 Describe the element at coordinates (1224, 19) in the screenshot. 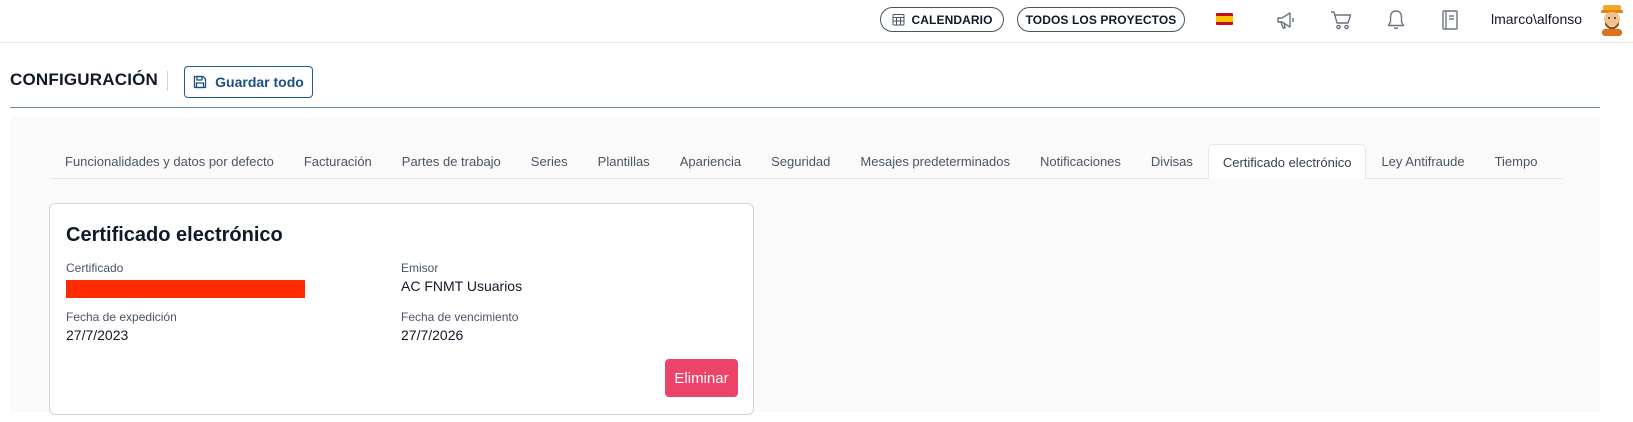

I see `es-flag-icon` at that location.